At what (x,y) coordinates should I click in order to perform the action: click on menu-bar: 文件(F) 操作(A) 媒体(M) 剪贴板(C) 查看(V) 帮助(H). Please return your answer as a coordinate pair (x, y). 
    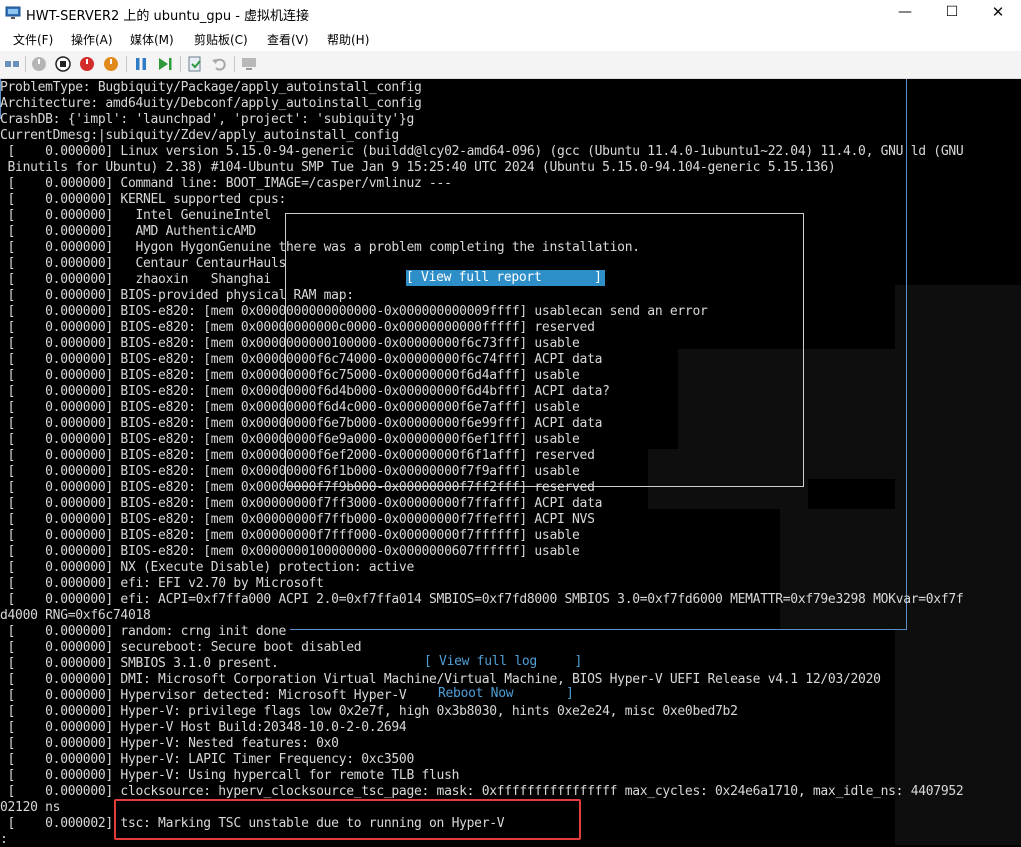
    Looking at the image, I should click on (510, 39).